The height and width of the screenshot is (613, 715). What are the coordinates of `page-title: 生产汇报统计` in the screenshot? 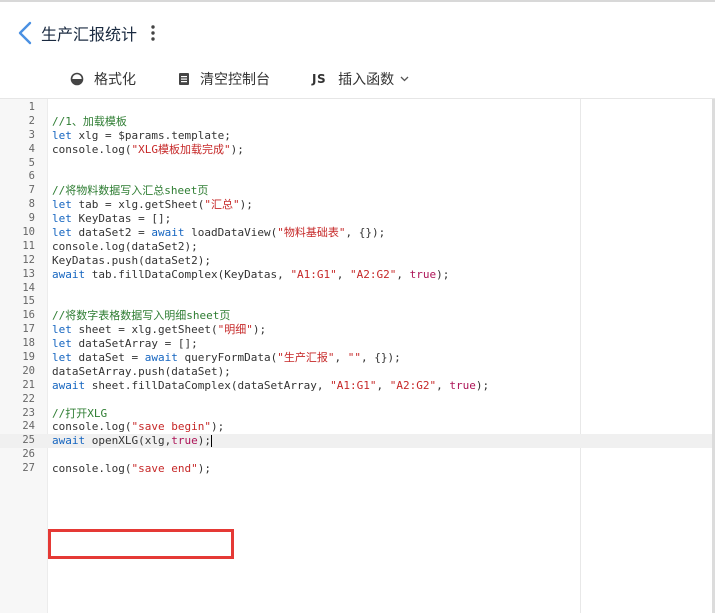 It's located at (89, 34).